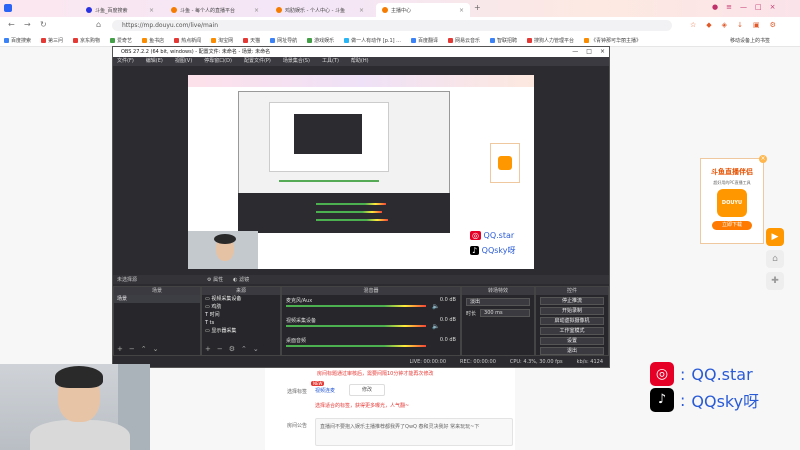 The width and height of the screenshot is (800, 450). What do you see at coordinates (242, 331) in the screenshot?
I see `source-item: ▭ 显示器采集` at bounding box center [242, 331].